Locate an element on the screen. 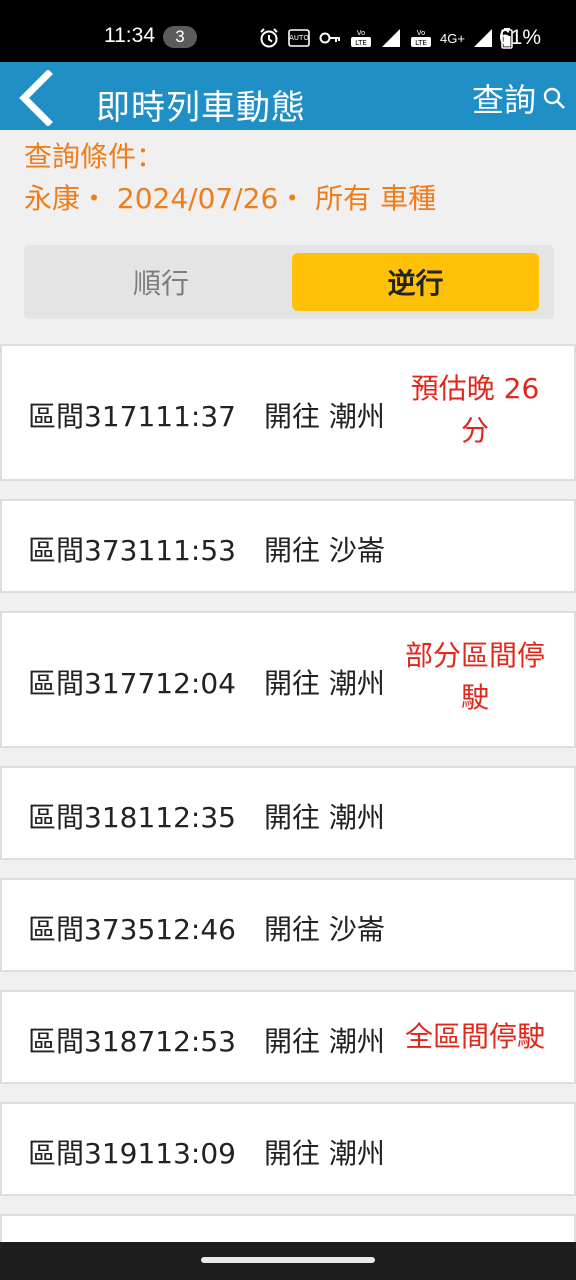  conditions-label: 查詢條件： is located at coordinates (94, 156).